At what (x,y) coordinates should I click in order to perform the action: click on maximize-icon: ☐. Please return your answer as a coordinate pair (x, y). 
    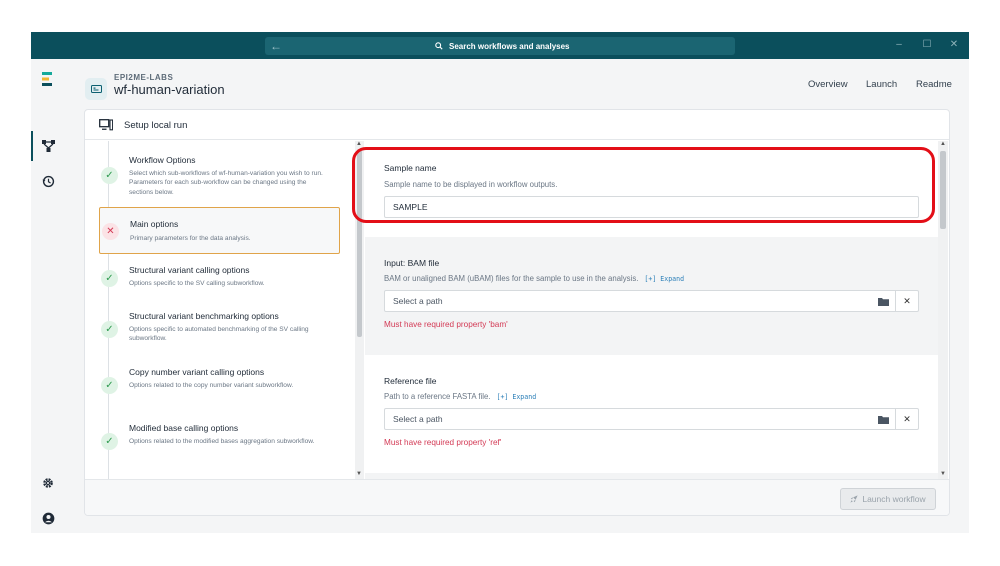
    Looking at the image, I should click on (927, 45).